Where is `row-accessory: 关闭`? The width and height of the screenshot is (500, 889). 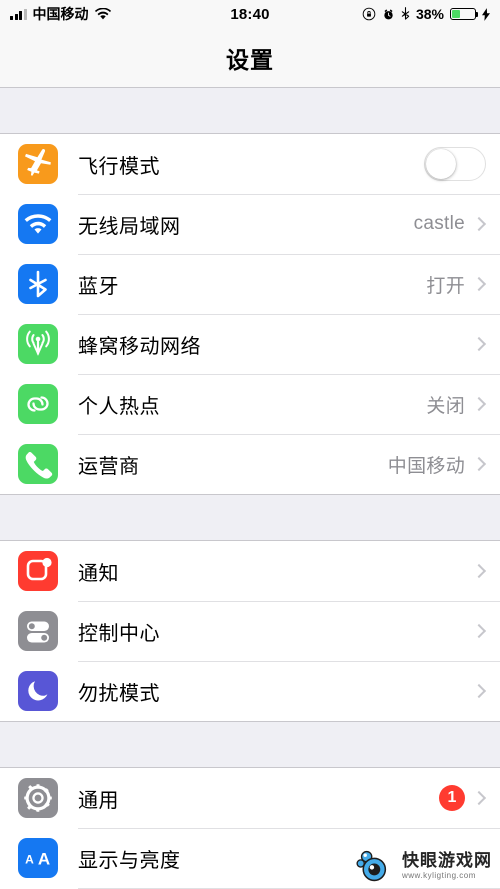 row-accessory: 关闭 is located at coordinates (456, 404).